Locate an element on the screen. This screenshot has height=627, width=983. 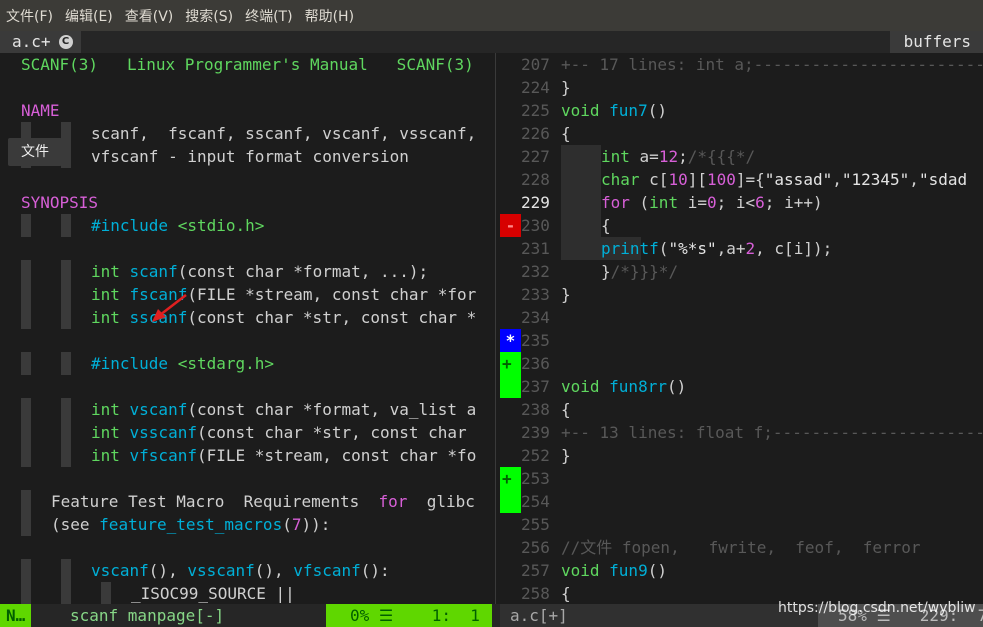
sig-vfscanf: int vfscanf(FILE *stream, const char *fo is located at coordinates (284, 455).